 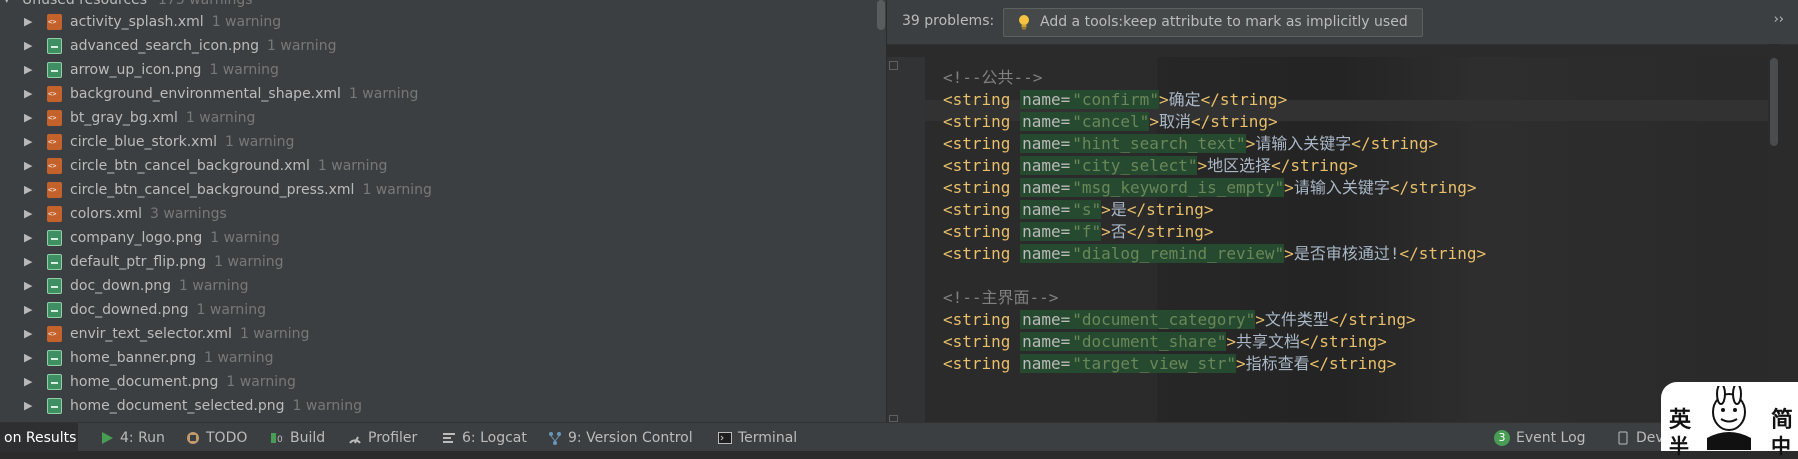 I want to click on tab-run: 4: Run, so click(x=132, y=437).